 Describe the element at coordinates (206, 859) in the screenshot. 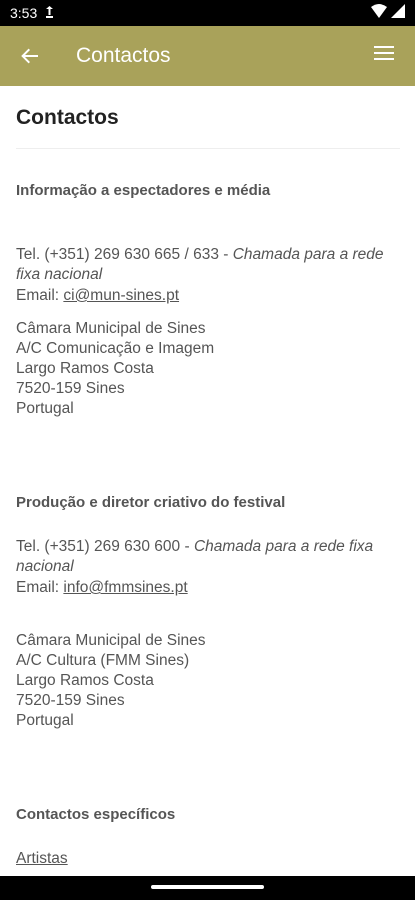

I see `specific-links: Artistas` at that location.